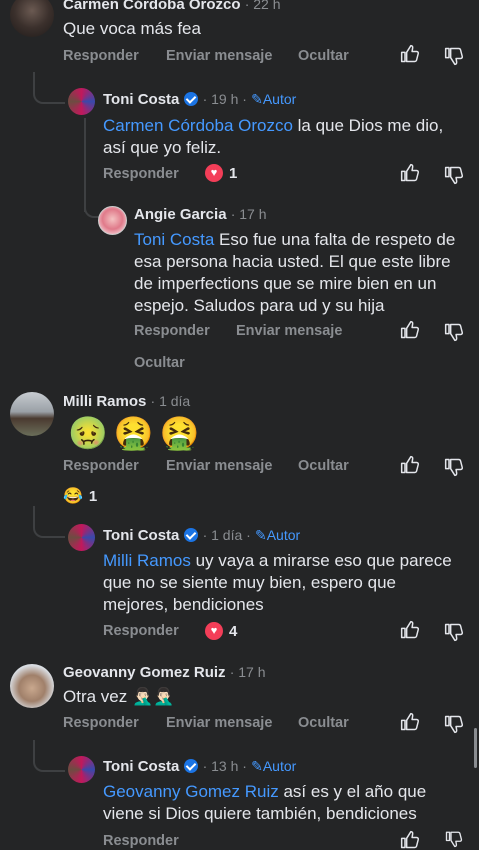 The height and width of the screenshot is (850, 479). I want to click on commenter-name: Milli Ramos · 1 día, so click(126, 401).